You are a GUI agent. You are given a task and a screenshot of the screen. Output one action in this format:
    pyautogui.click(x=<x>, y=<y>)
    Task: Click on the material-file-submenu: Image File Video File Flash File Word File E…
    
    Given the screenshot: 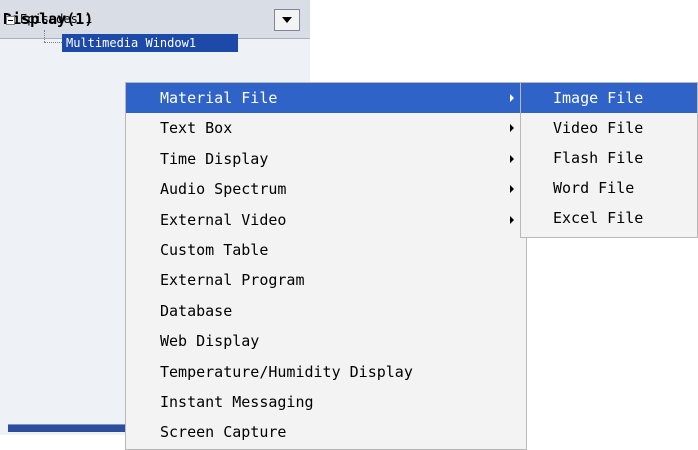 What is the action you would take?
    pyautogui.click(x=609, y=160)
    